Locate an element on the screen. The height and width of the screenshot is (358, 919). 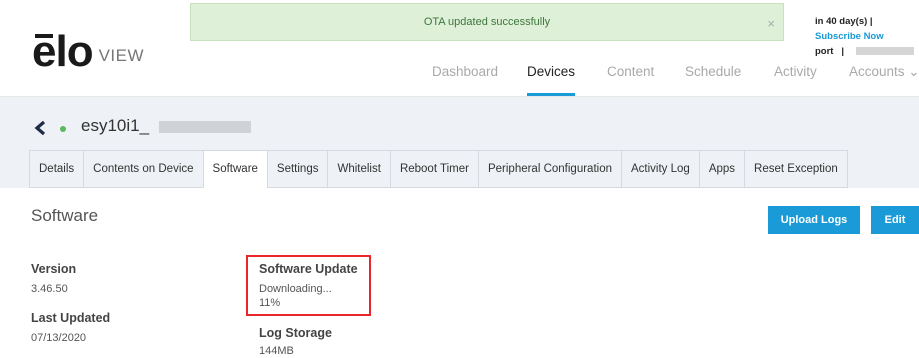
log-storage-value: 144MB is located at coordinates (276, 351).